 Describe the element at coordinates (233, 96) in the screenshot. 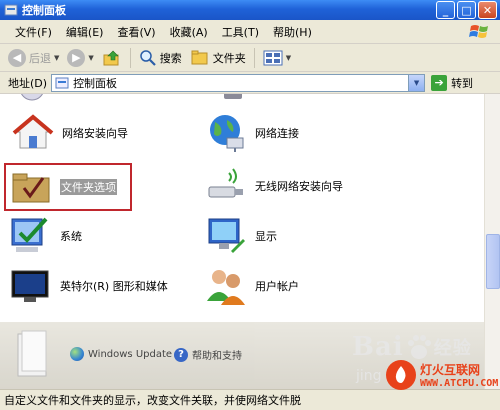

I see `partial-connector-icon` at that location.